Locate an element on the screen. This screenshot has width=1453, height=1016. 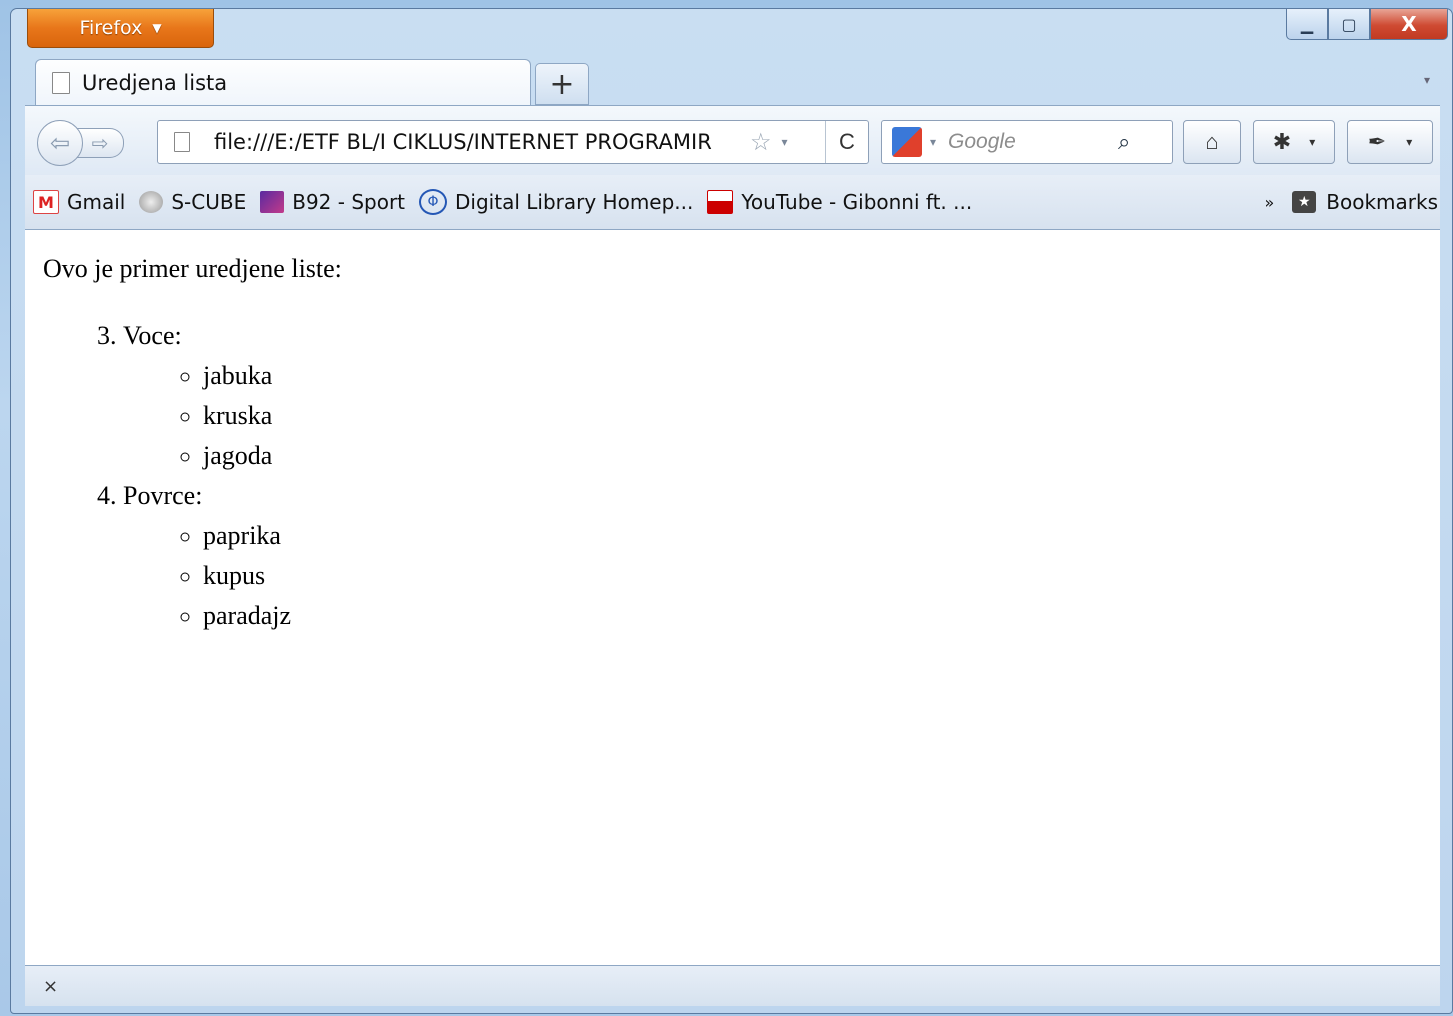
bookmark-gmail: M Gmail is located at coordinates (79, 202).